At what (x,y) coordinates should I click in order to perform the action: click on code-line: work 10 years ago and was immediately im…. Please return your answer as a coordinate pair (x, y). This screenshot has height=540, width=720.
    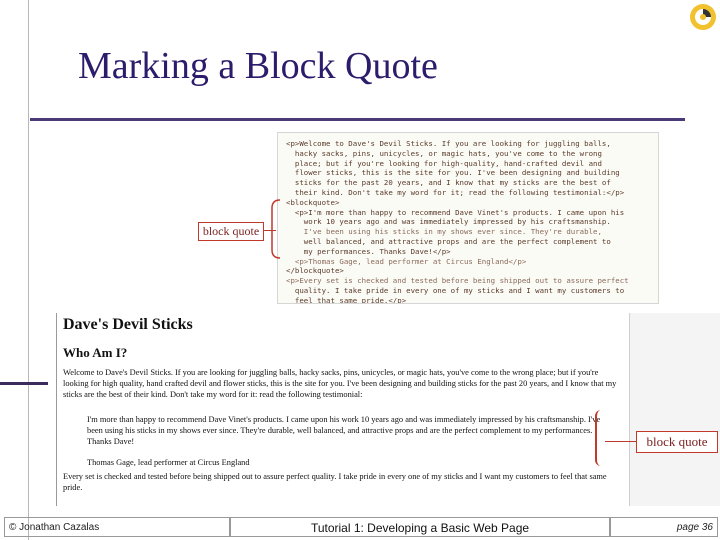
    Looking at the image, I should click on (448, 222).